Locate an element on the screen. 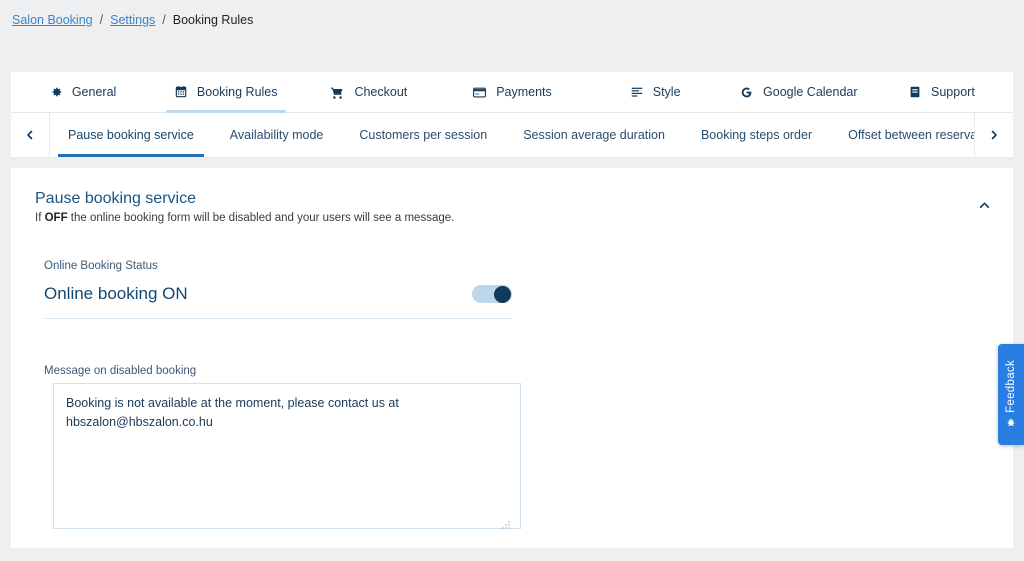 Image resolution: width=1024 pixels, height=561 pixels. chevron-up-icon is located at coordinates (984, 205).